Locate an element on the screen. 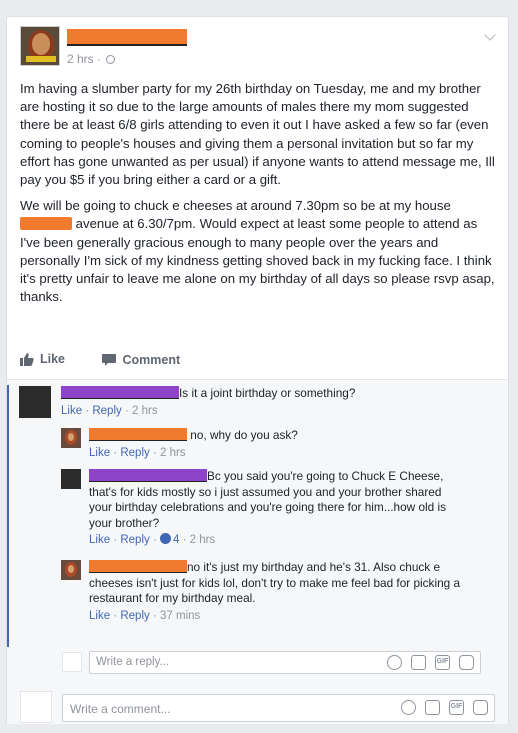 This screenshot has width=518, height=733. comment-input-icons: GIF is located at coordinates (444, 707).